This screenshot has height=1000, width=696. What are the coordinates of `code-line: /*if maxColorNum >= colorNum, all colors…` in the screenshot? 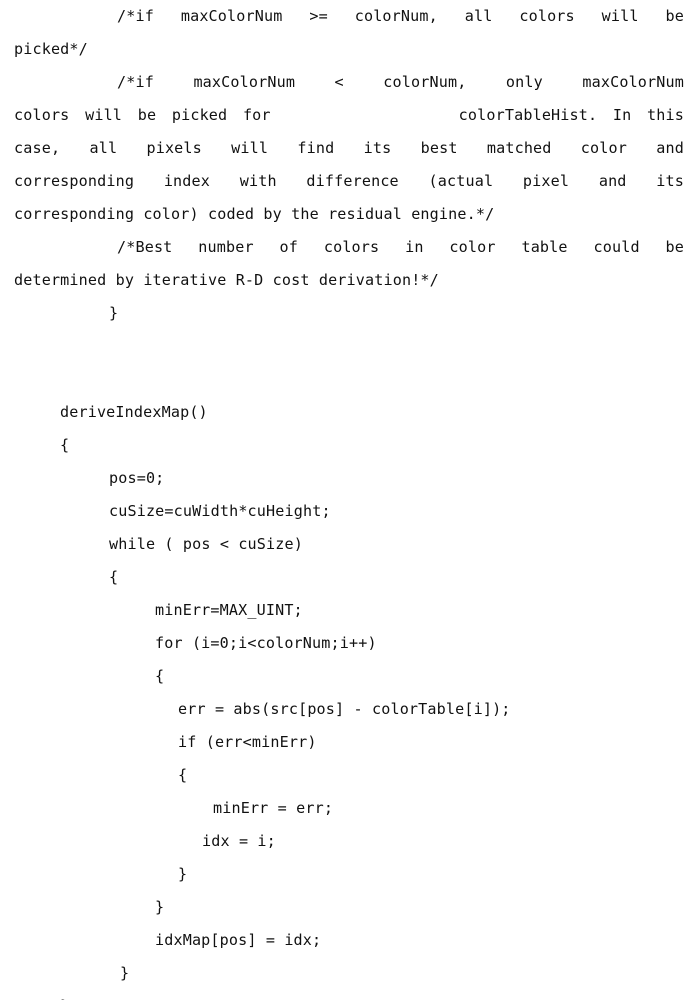 It's located at (349, 16).